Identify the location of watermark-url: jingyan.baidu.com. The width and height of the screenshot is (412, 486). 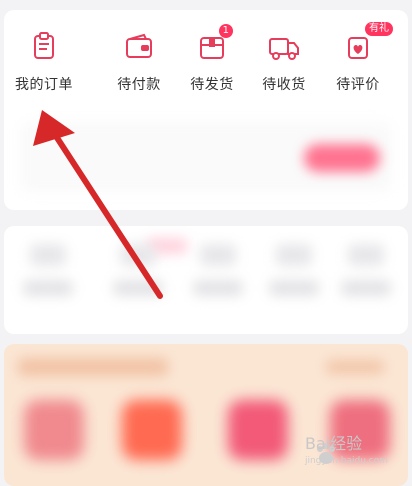
(346, 461).